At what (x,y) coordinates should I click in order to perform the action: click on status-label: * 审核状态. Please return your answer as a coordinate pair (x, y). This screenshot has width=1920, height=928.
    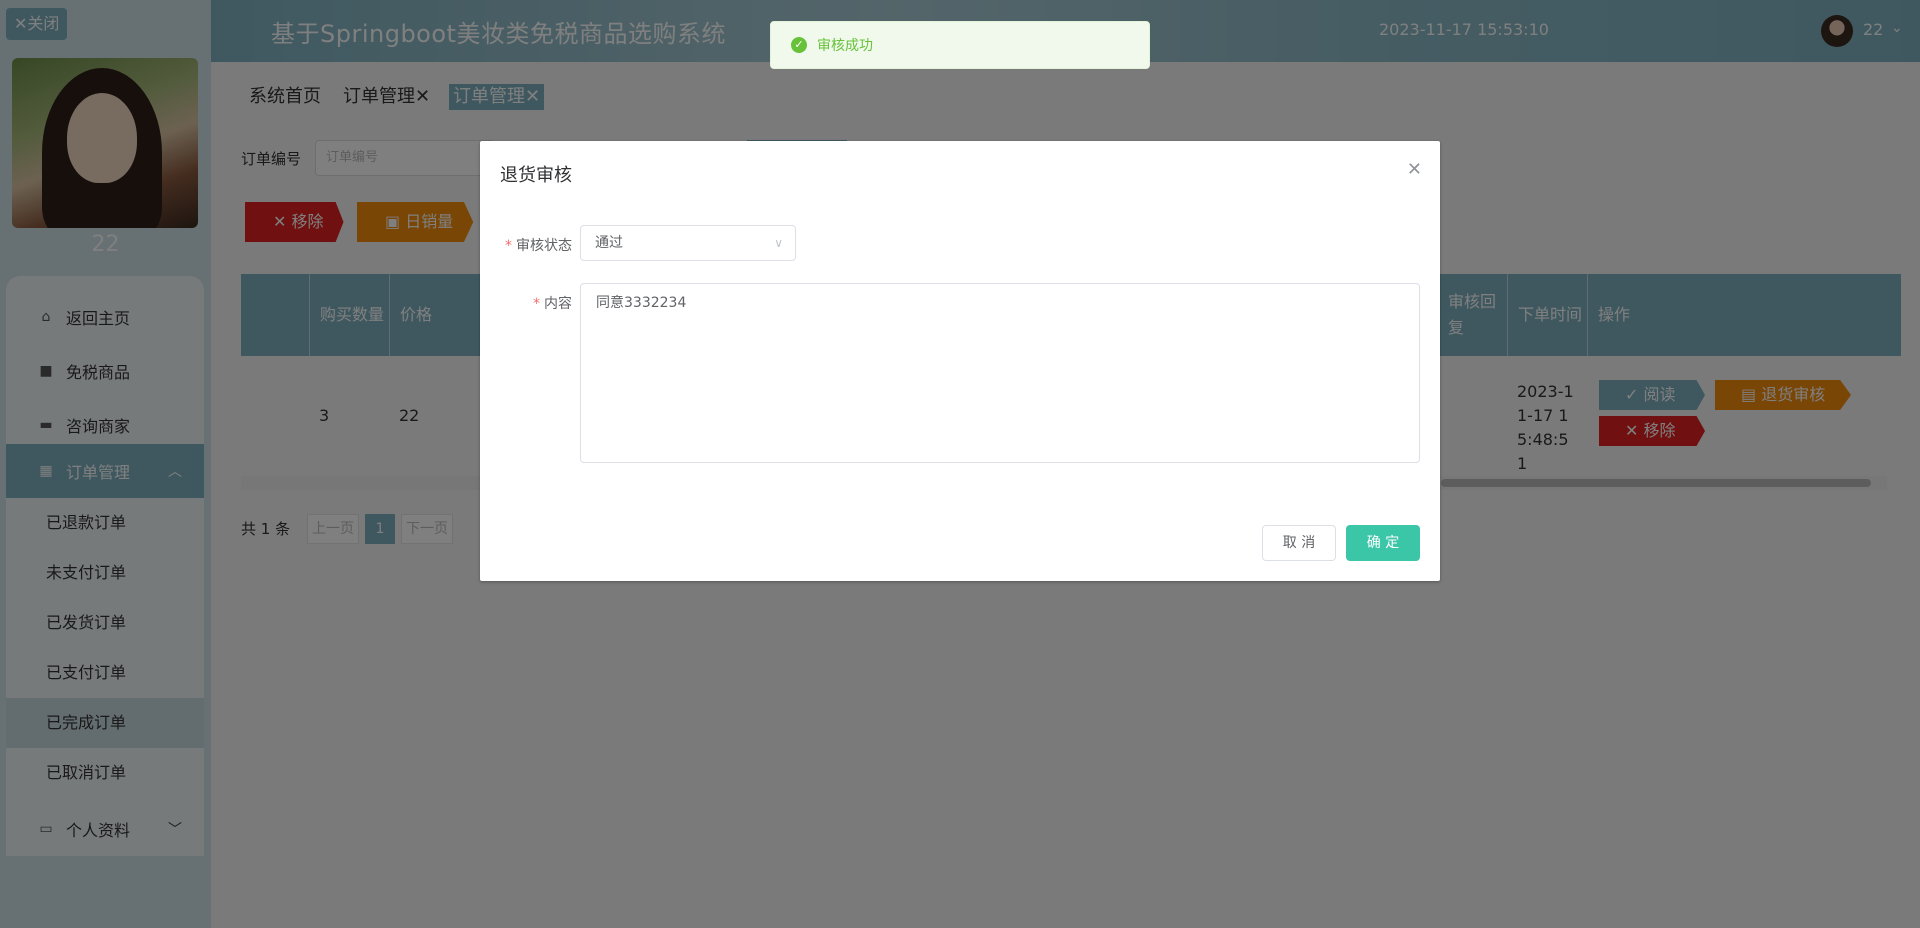
    Looking at the image, I should click on (538, 246).